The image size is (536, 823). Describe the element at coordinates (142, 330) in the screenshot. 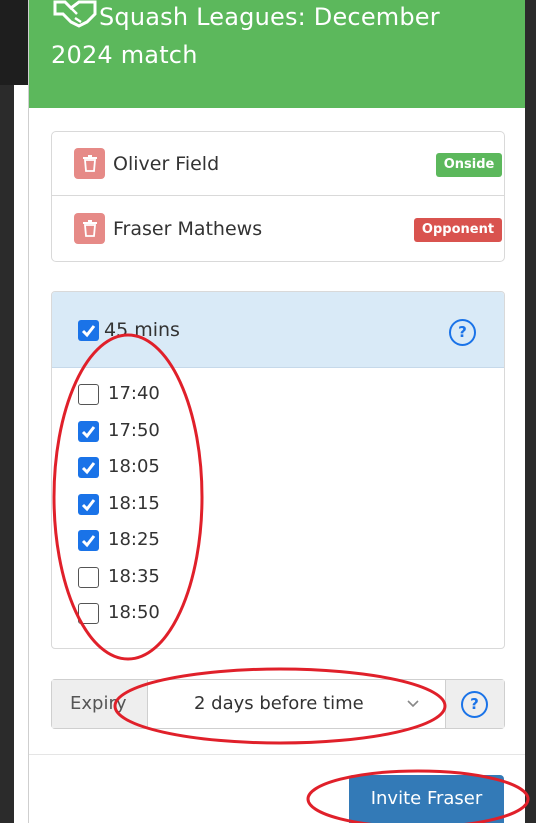

I see `duration-label: 45 mins` at that location.